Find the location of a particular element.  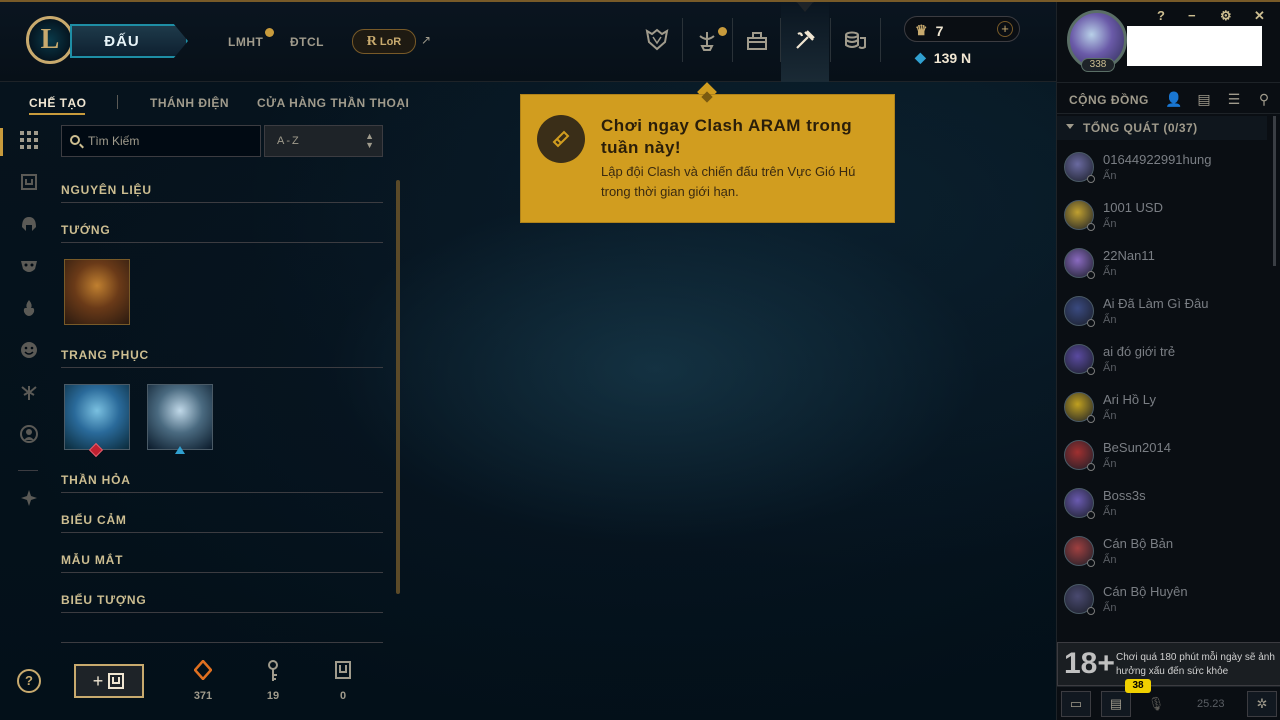

category-emotes: BIỂU CẢM is located at coordinates (94, 520).